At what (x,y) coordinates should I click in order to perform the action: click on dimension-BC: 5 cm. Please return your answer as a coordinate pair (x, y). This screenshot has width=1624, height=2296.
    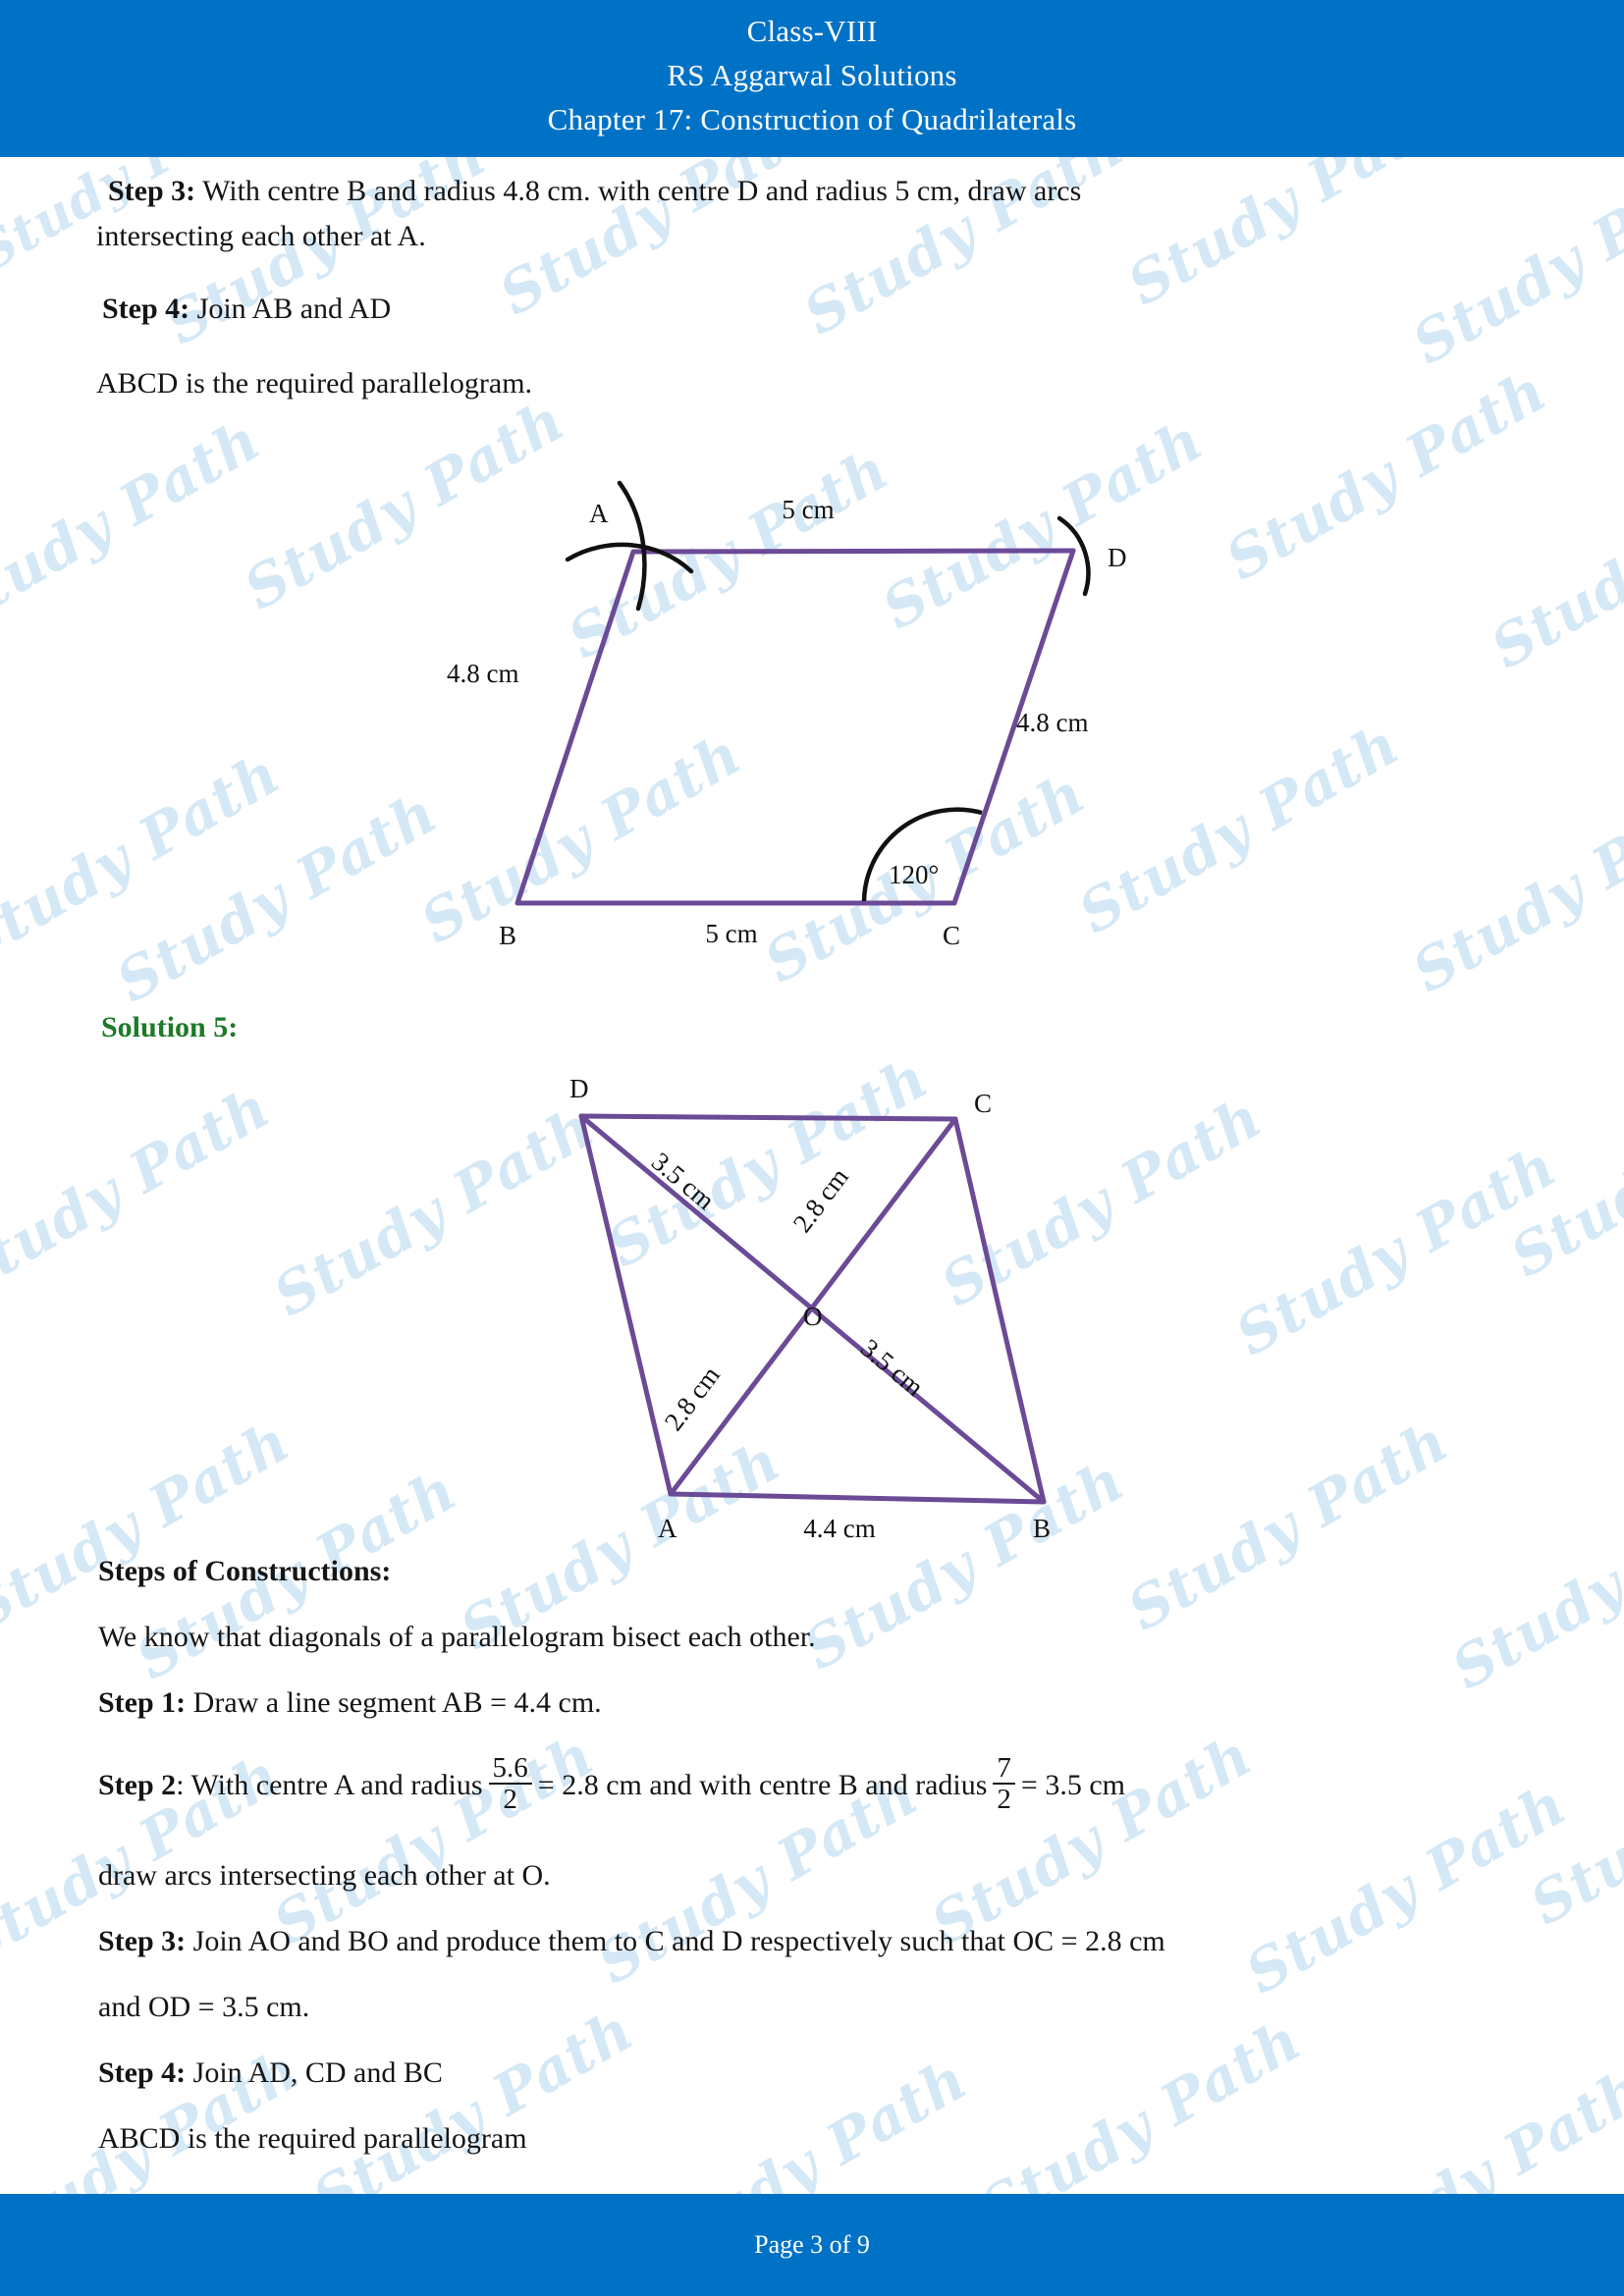
    Looking at the image, I should click on (731, 933).